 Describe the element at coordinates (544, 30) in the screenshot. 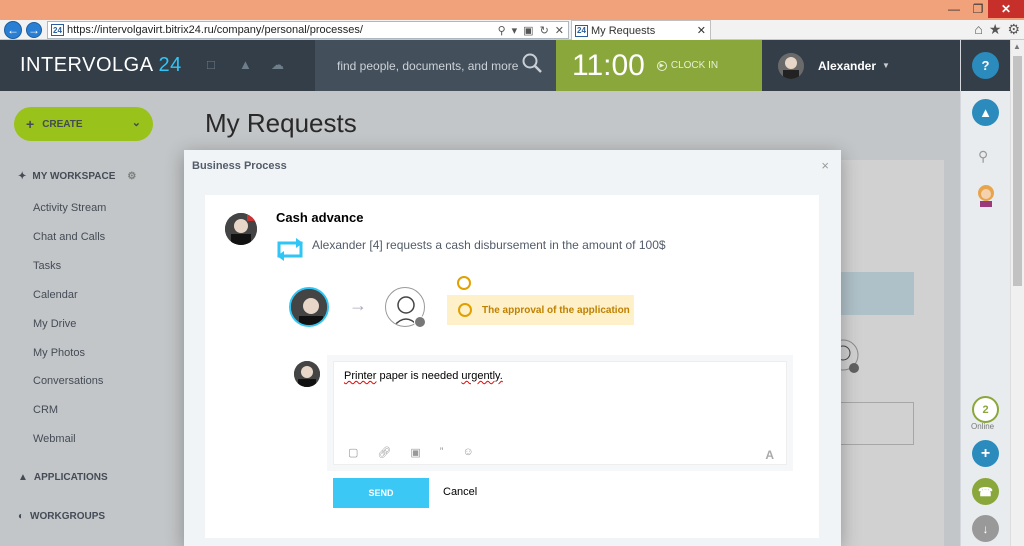

I see `refresh-icon: ↻` at that location.